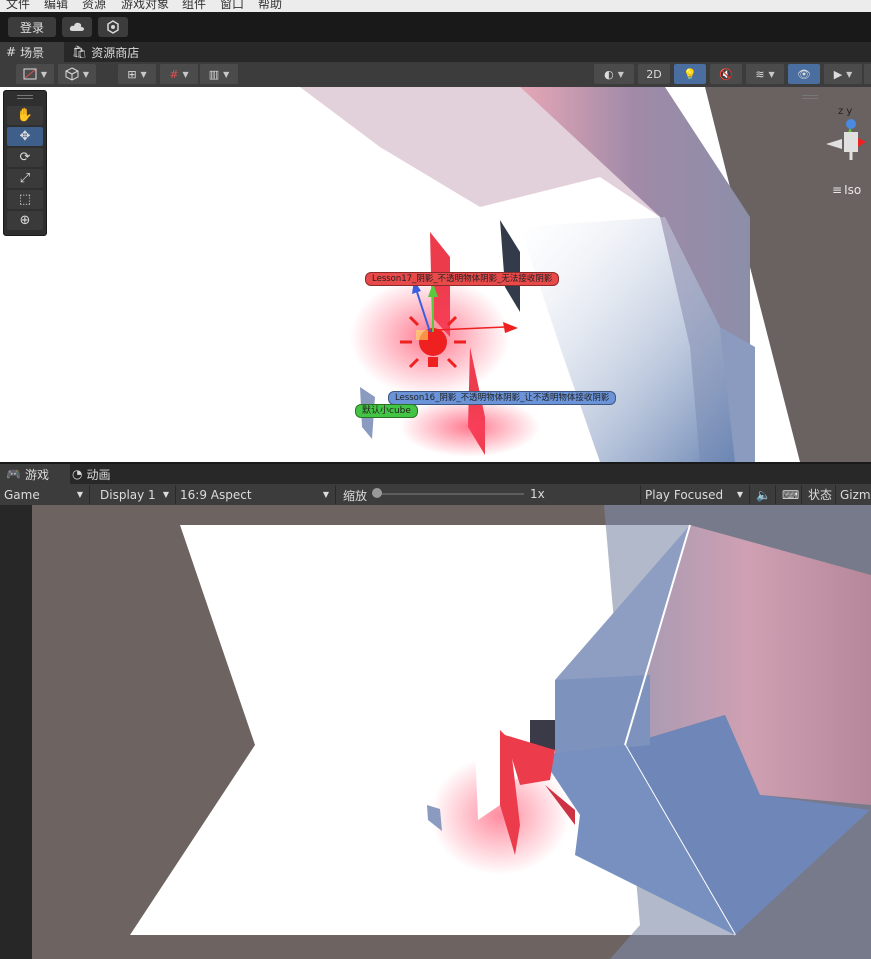 Image resolution: width=871 pixels, height=959 pixels. Describe the element at coordinates (45, 494) in the screenshot. I see `game-view-dropdown: Game ▼` at that location.